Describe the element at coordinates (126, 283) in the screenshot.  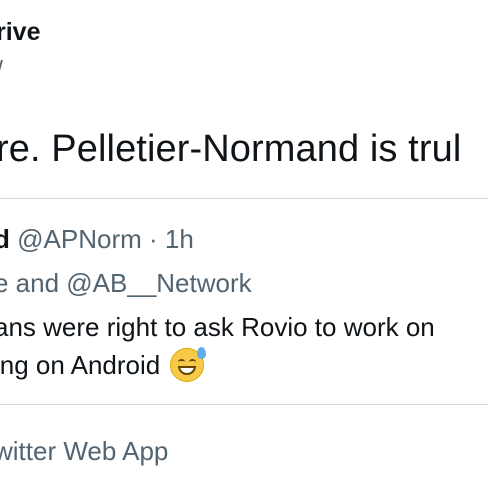
I see `replying-to: e and @AB__Network` at that location.